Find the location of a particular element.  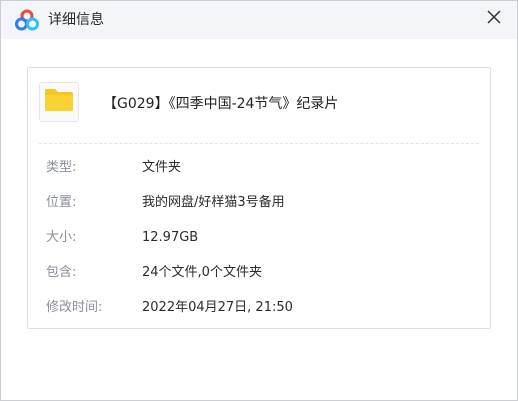

detail-label: 类型: is located at coordinates (61, 167).